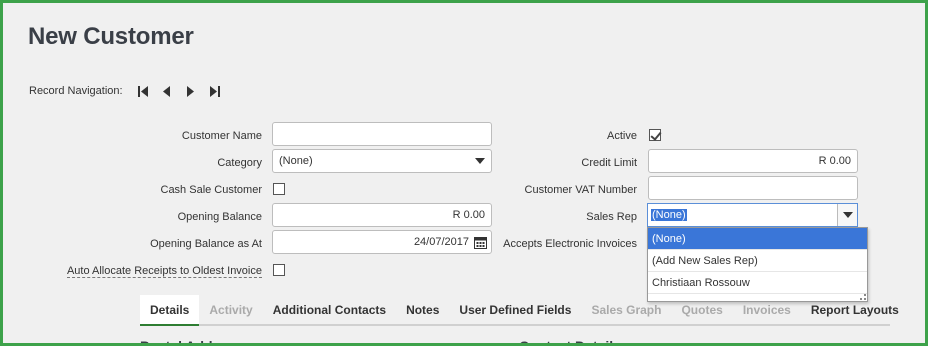  Describe the element at coordinates (382, 242) in the screenshot. I see `opening-balance-date-input: 24/07/2017` at that location.